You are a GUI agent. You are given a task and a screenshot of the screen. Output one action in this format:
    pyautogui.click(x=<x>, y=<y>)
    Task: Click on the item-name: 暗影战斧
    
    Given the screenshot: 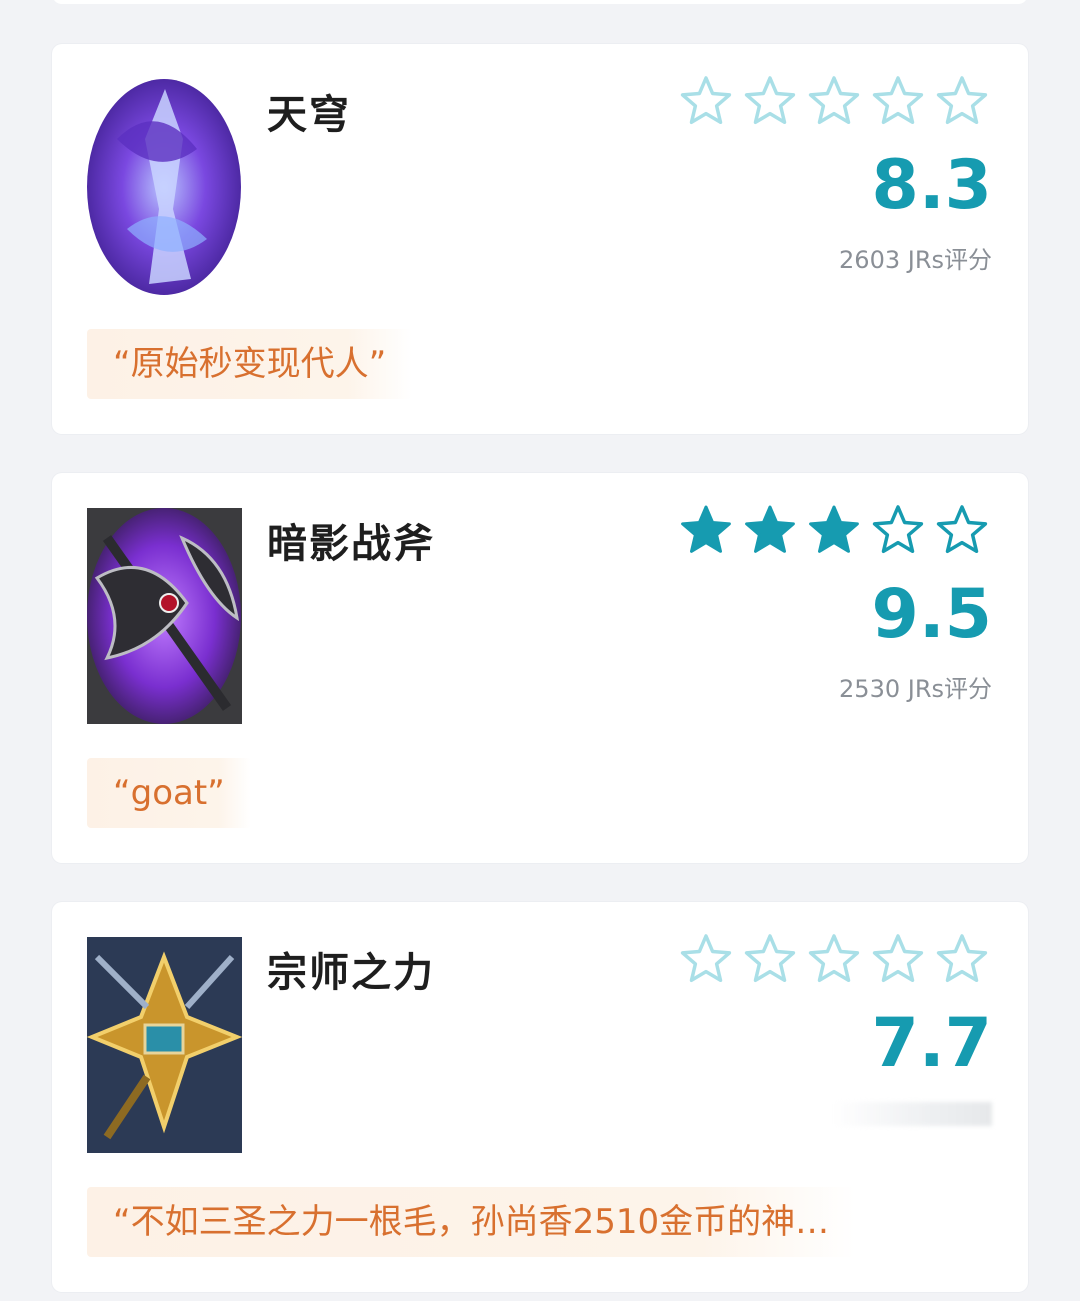 What is the action you would take?
    pyautogui.click(x=351, y=544)
    